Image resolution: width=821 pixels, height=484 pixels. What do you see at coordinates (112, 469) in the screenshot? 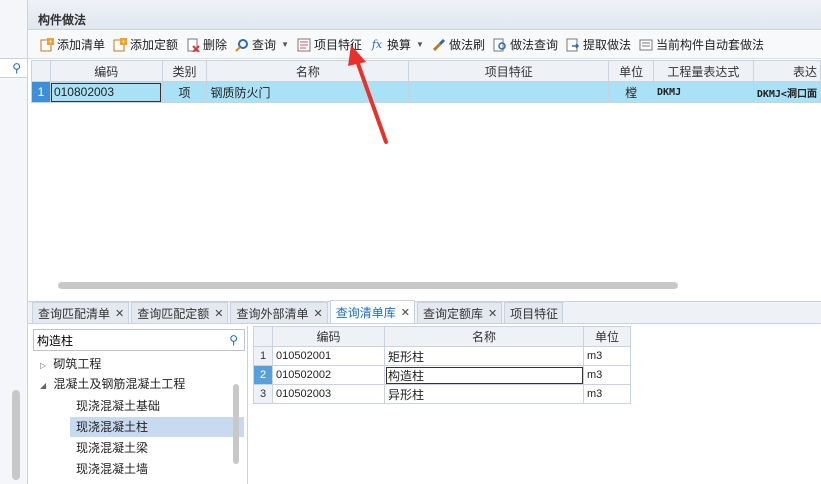
I see `tree-node-wall: 现浇混凝土墙` at bounding box center [112, 469].